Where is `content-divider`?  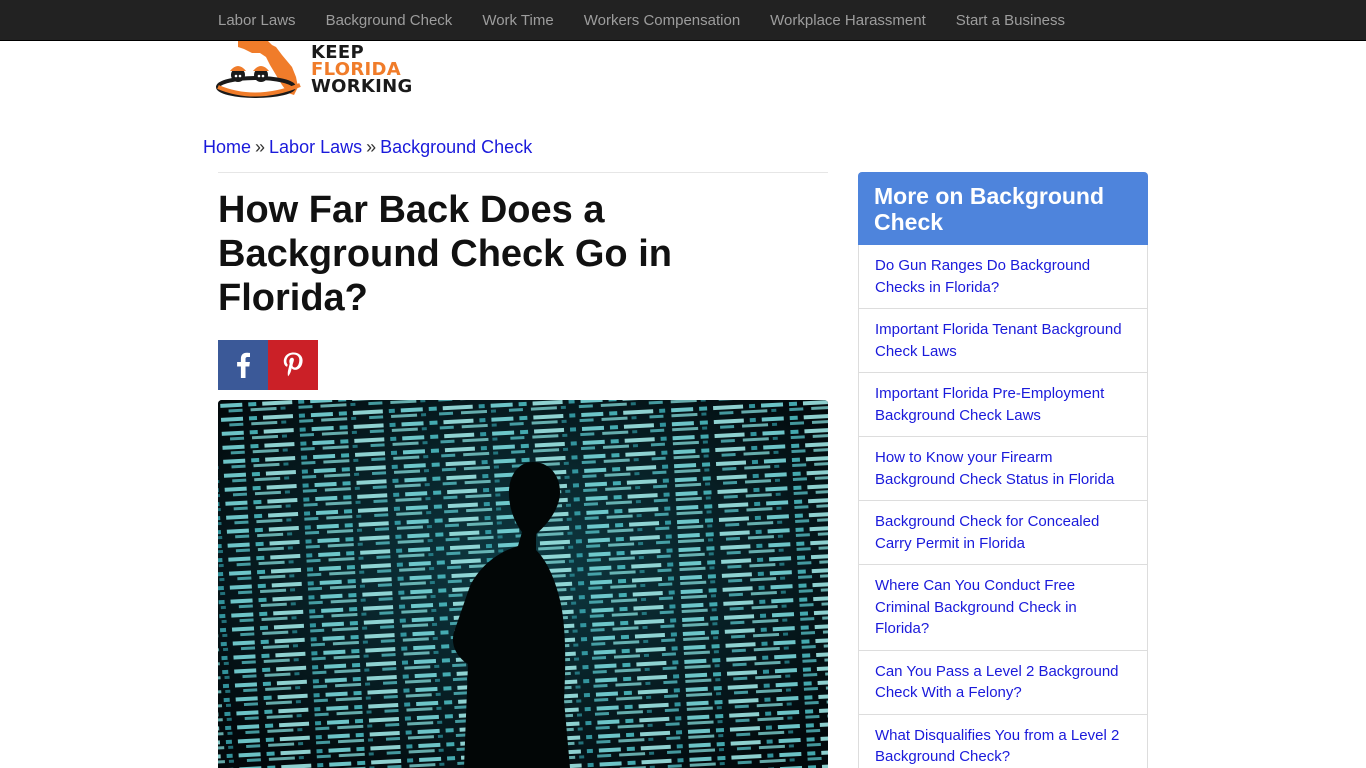 content-divider is located at coordinates (523, 172).